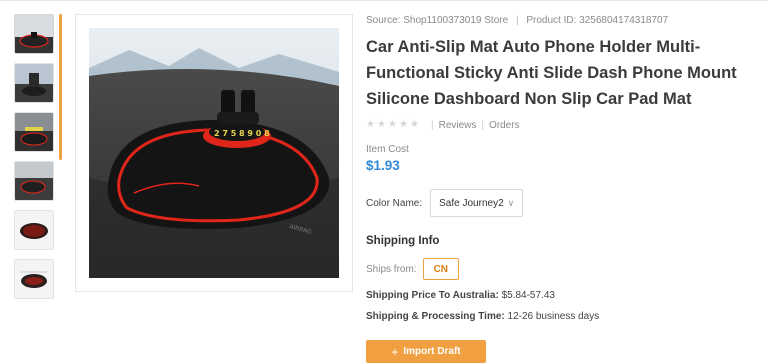 The width and height of the screenshot is (768, 363). Describe the element at coordinates (458, 125) in the screenshot. I see `reviews-link: Reviews` at that location.